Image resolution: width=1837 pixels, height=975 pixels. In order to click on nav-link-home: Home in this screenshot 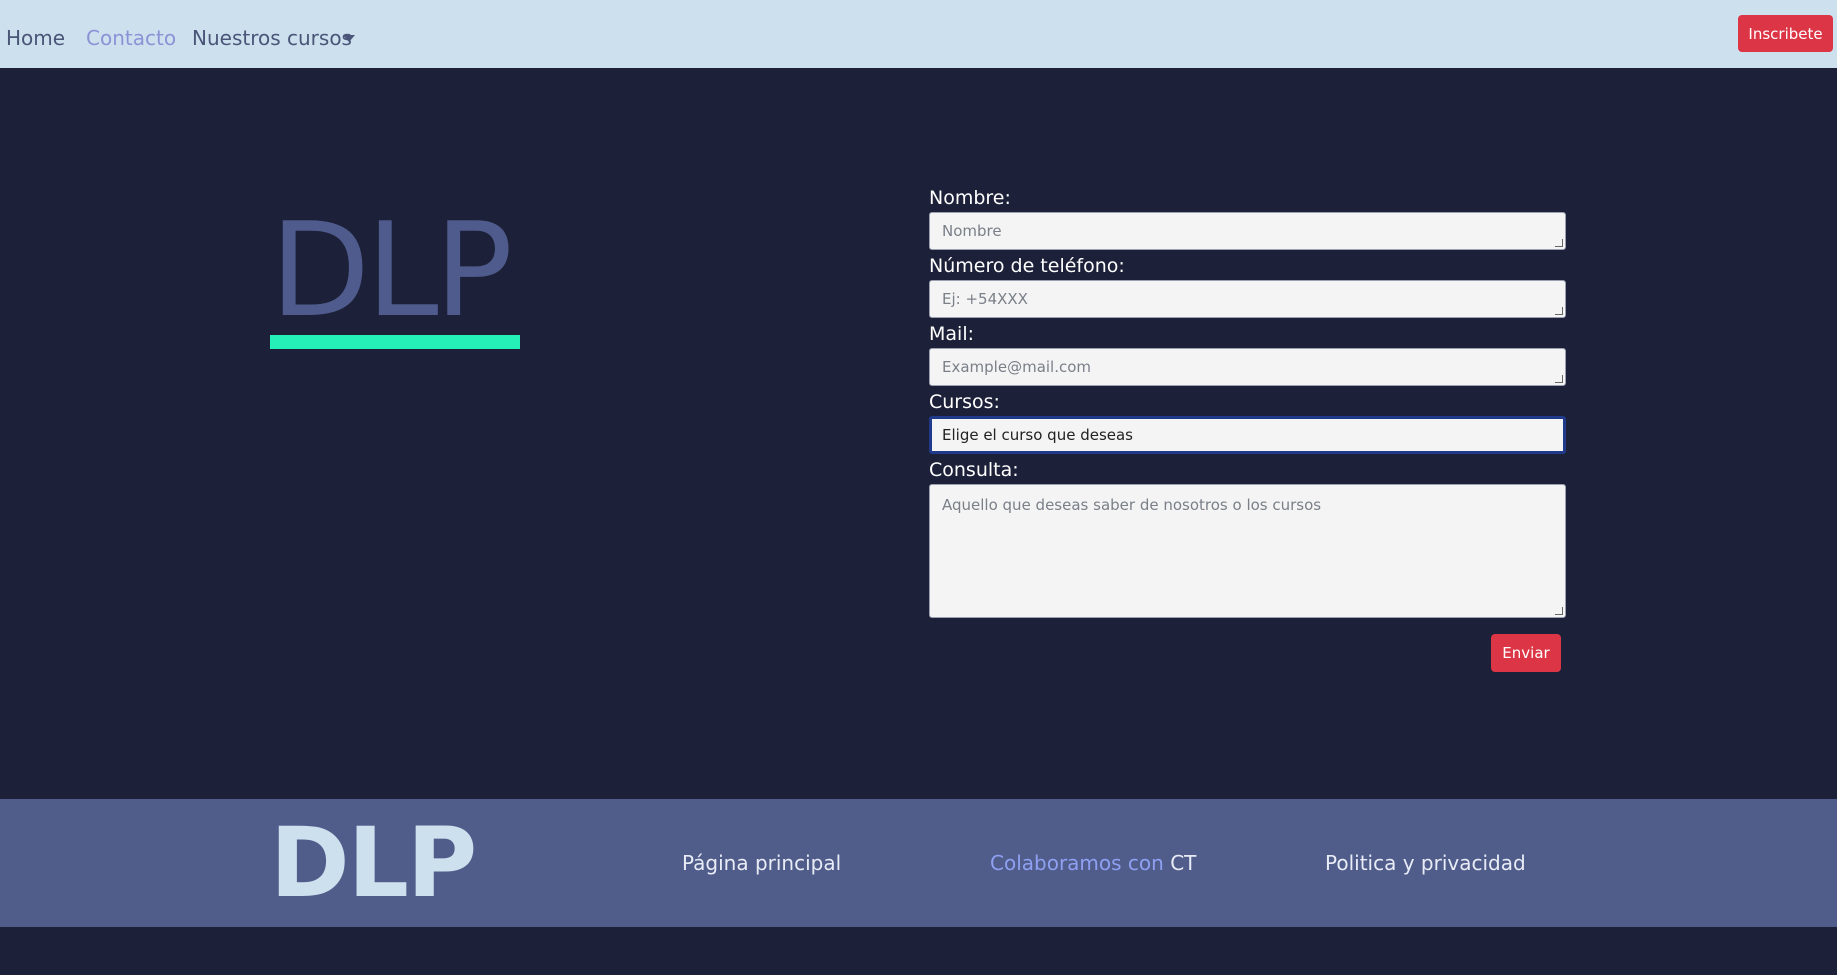, I will do `click(35, 38)`.